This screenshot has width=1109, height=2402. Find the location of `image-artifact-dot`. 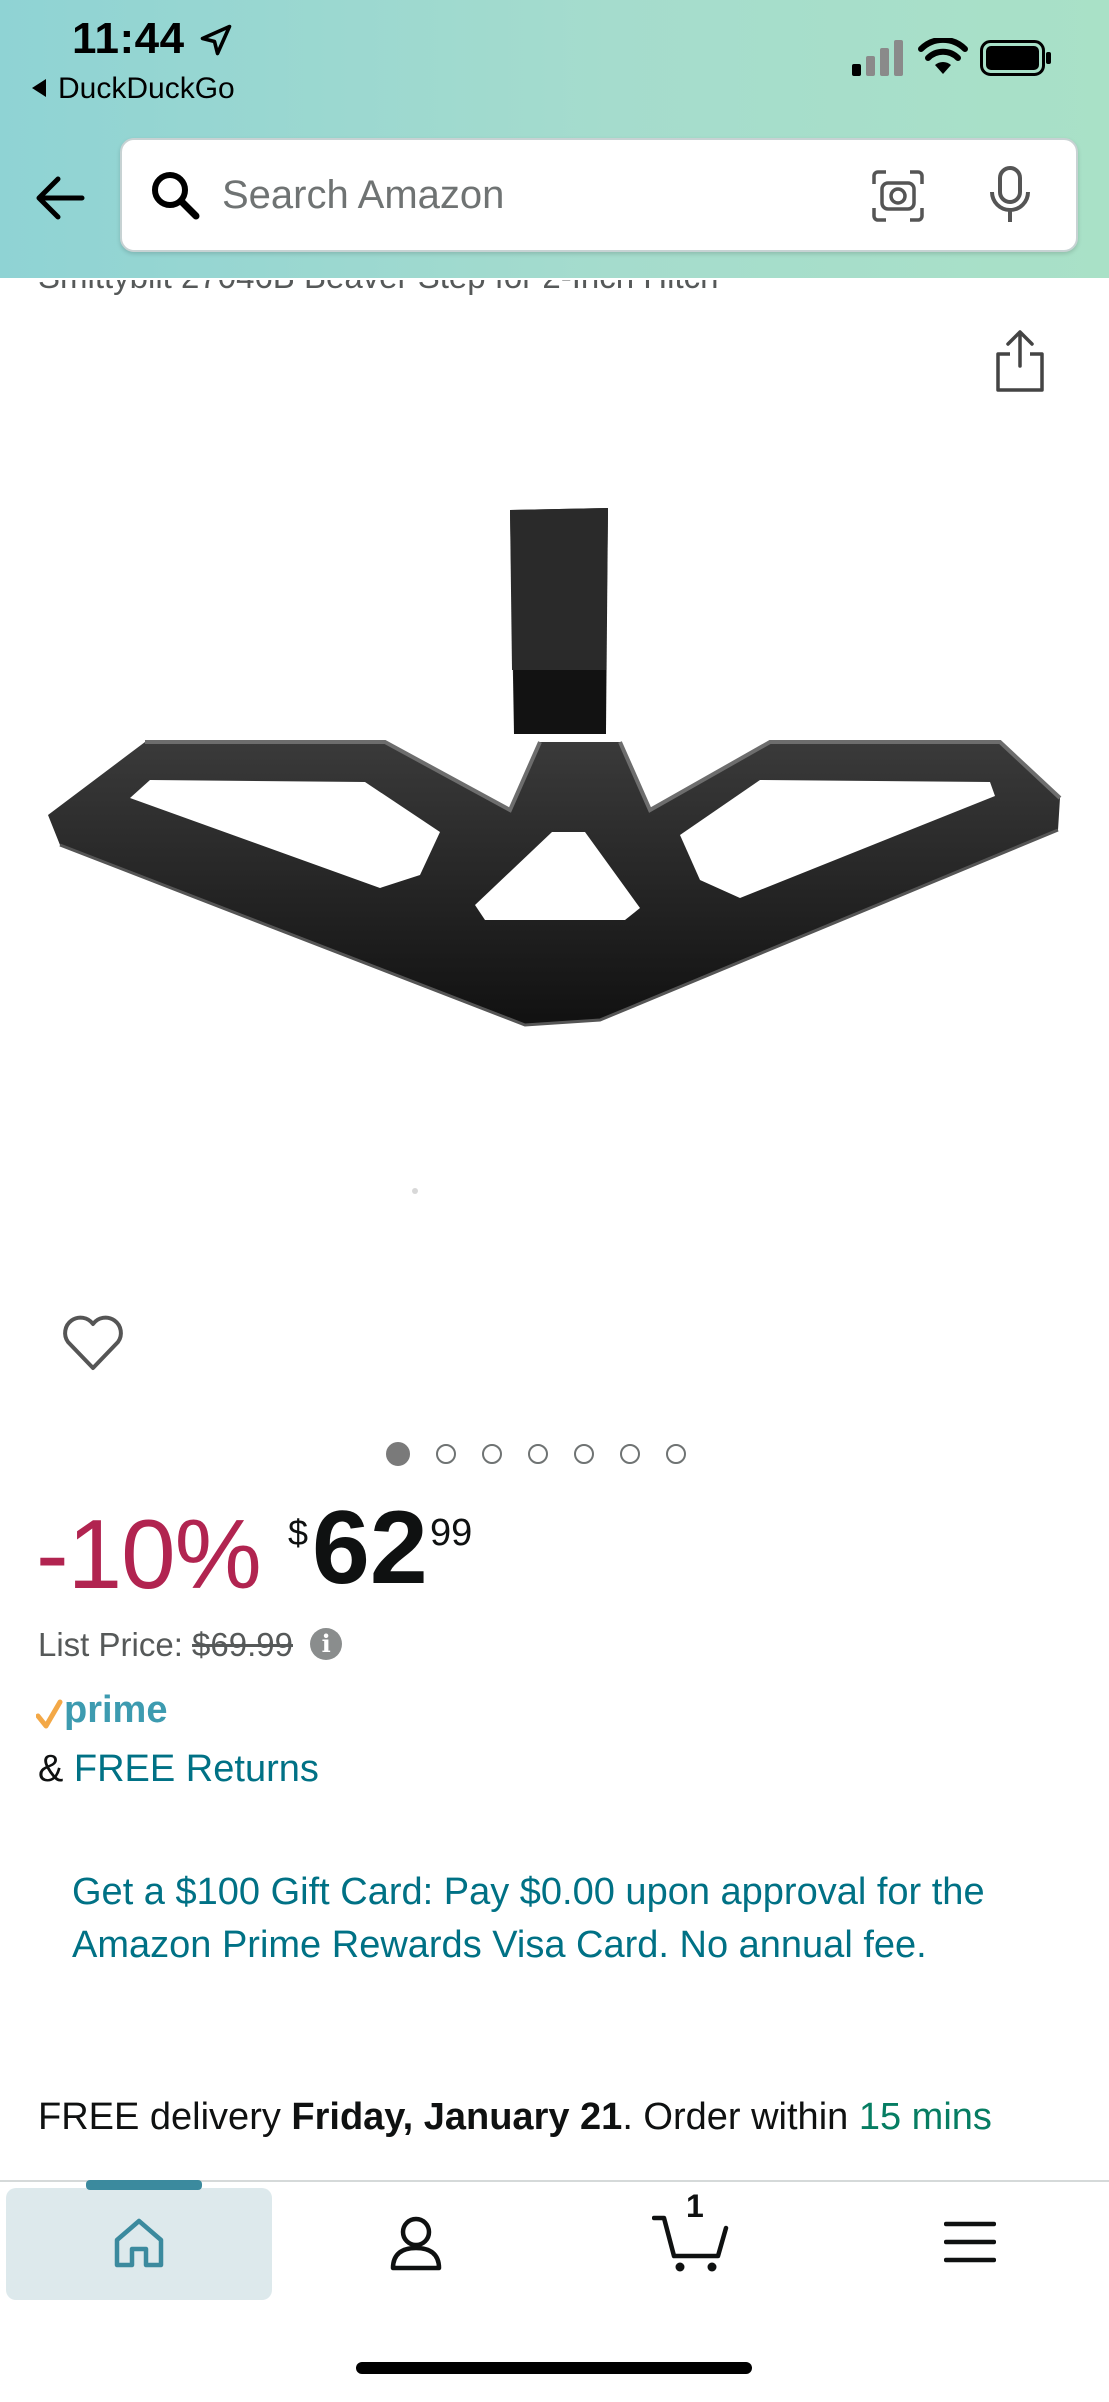

image-artifact-dot is located at coordinates (415, 1191).